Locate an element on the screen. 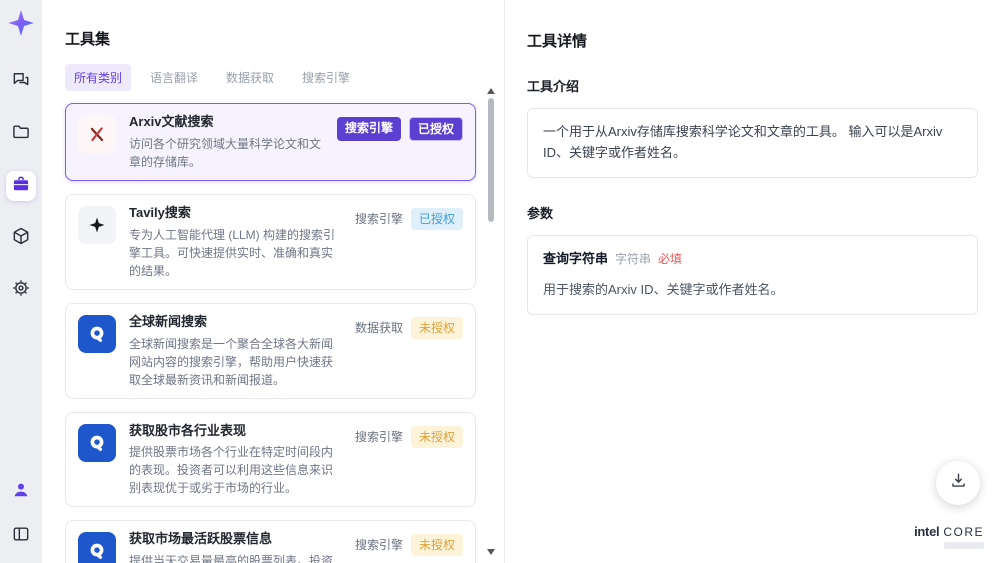 Image resolution: width=1000 pixels, height=563 pixels. list-scrollbar is located at coordinates (490, 321).